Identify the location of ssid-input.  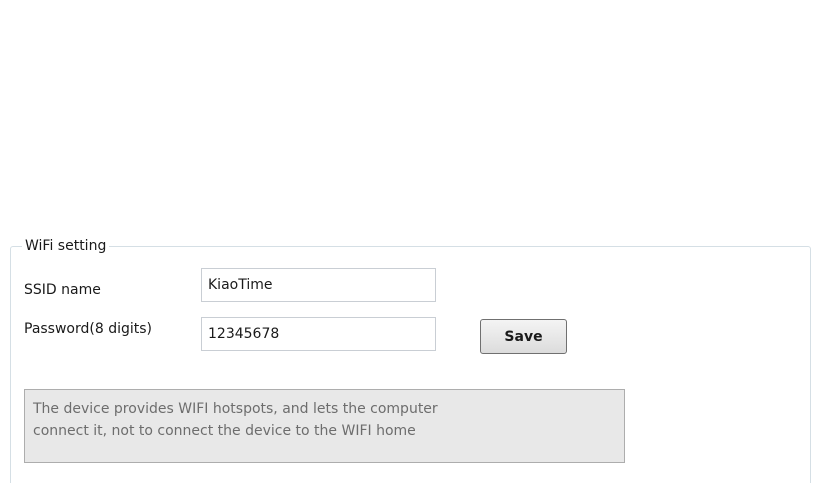
(318, 285).